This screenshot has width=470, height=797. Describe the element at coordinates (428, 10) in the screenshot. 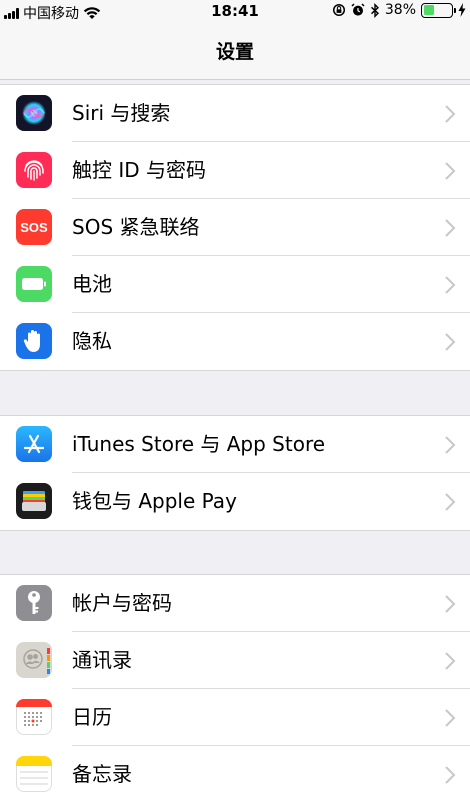

I see `battery-fill` at that location.